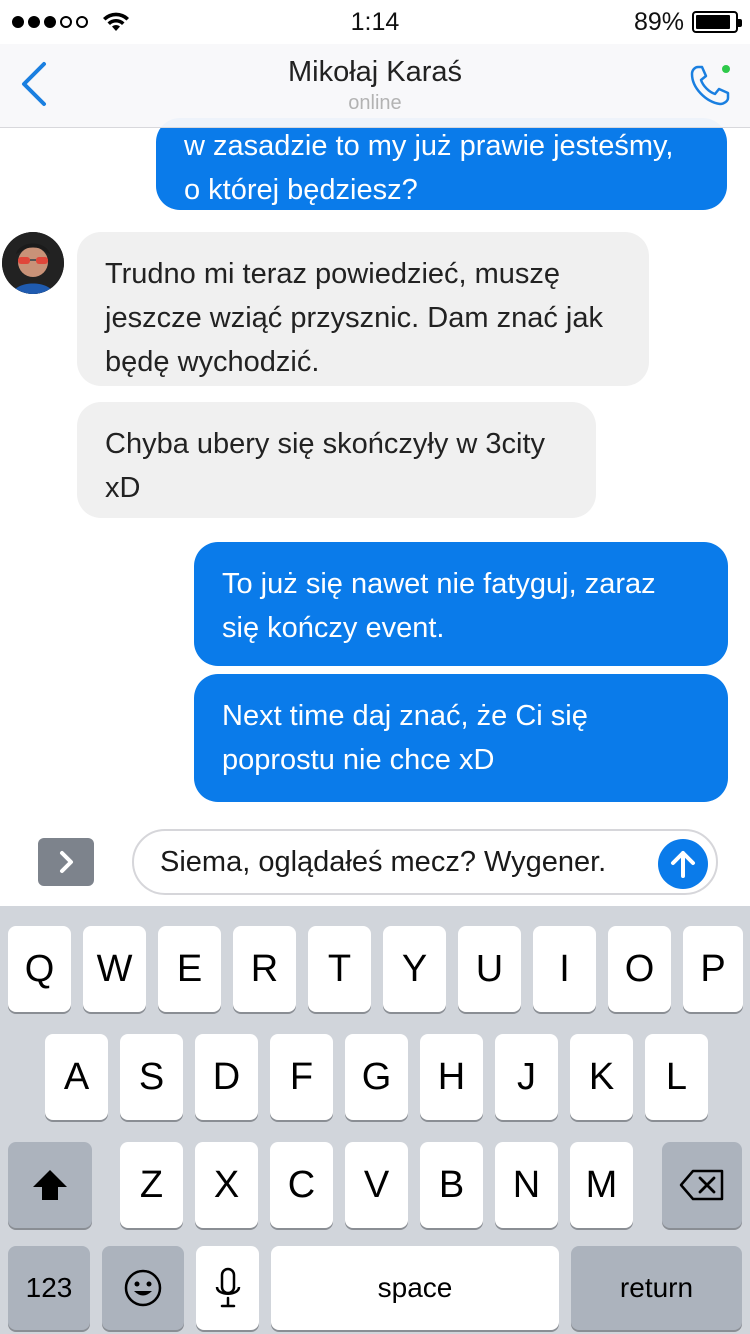  What do you see at coordinates (676, 1077) in the screenshot?
I see `key-l: L` at bounding box center [676, 1077].